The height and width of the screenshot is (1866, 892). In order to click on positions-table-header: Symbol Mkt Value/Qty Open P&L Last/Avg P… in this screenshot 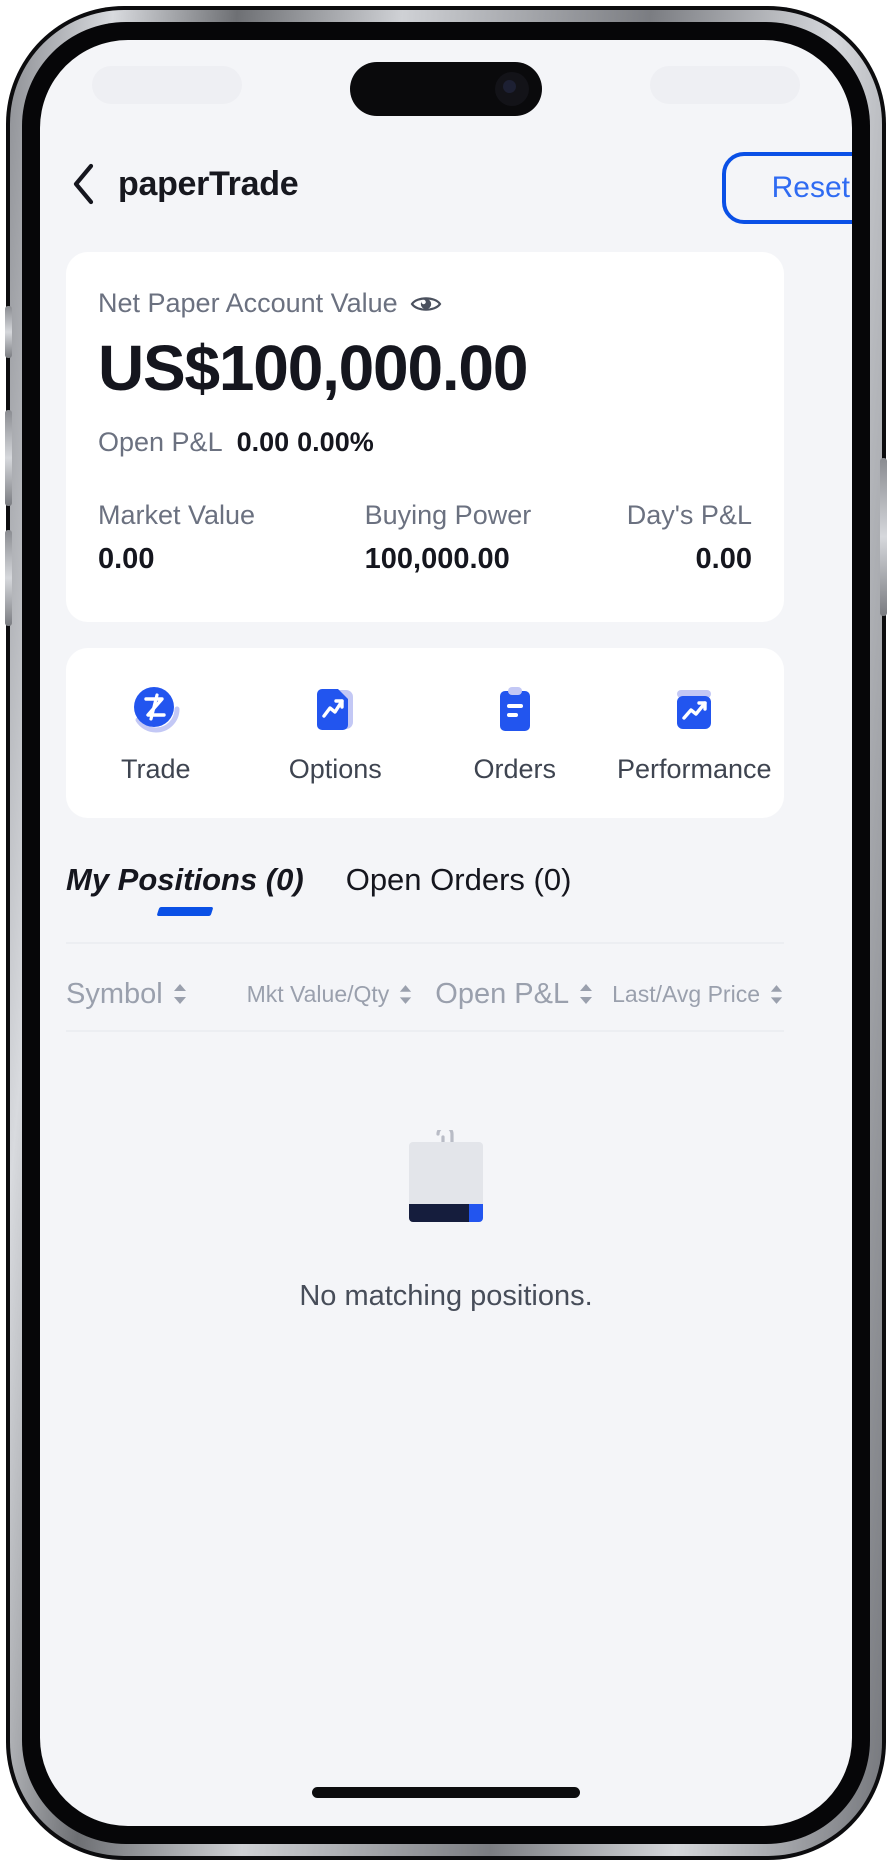, I will do `click(425, 994)`.